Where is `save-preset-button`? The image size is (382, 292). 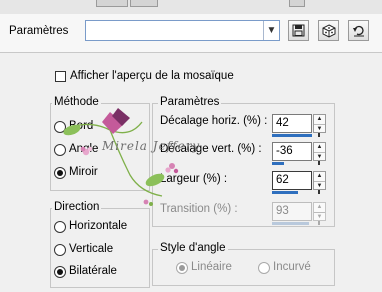
save-preset-button is located at coordinates (298, 30).